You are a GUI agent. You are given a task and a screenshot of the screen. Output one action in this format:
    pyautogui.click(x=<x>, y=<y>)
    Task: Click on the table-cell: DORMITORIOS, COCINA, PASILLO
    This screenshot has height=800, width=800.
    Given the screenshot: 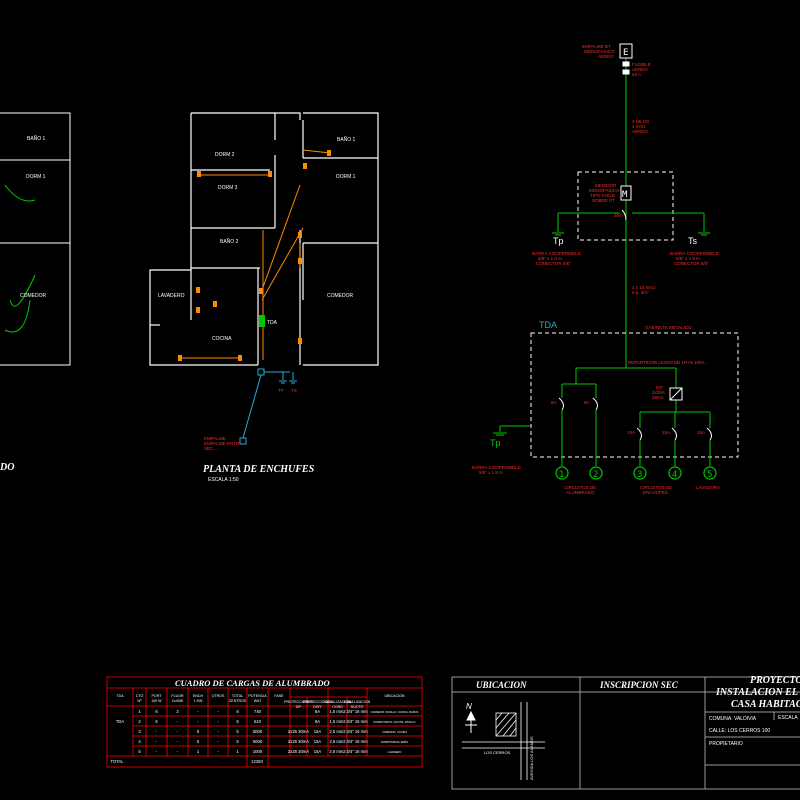 What is the action you would take?
    pyautogui.click(x=394, y=722)
    